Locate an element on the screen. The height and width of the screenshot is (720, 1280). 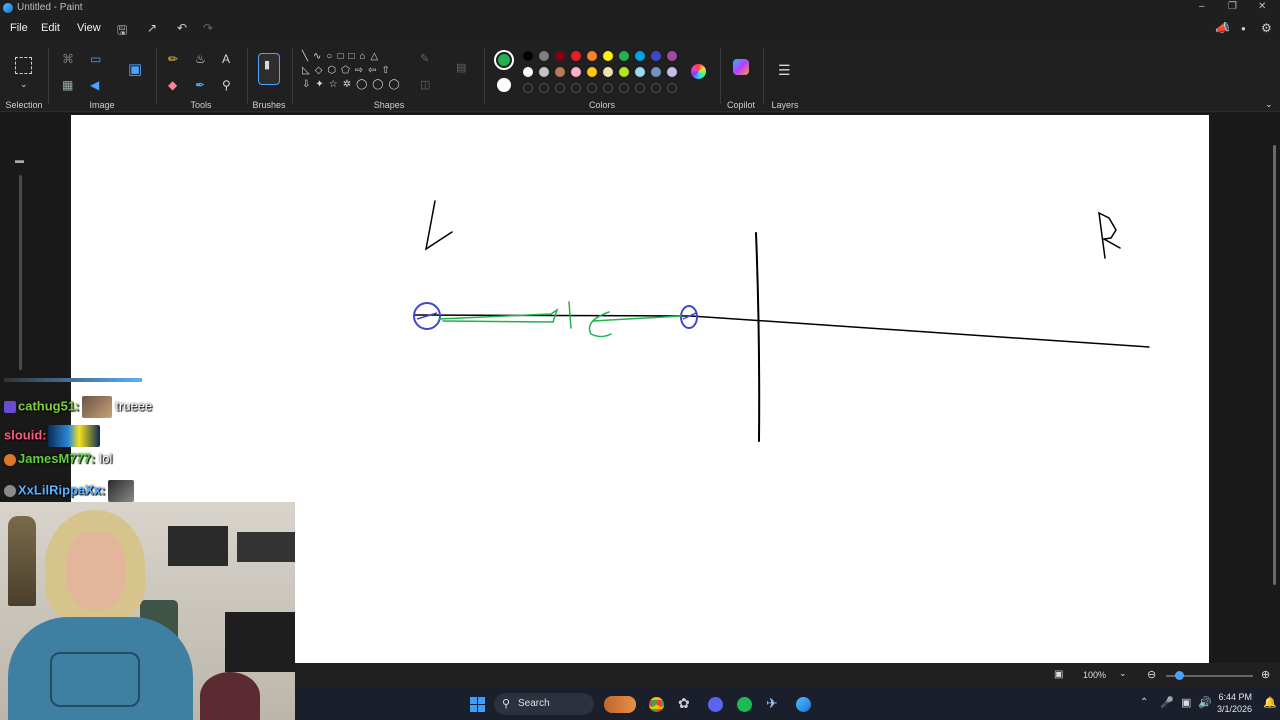
text-tool-icon: A is located at coordinates (226, 59).